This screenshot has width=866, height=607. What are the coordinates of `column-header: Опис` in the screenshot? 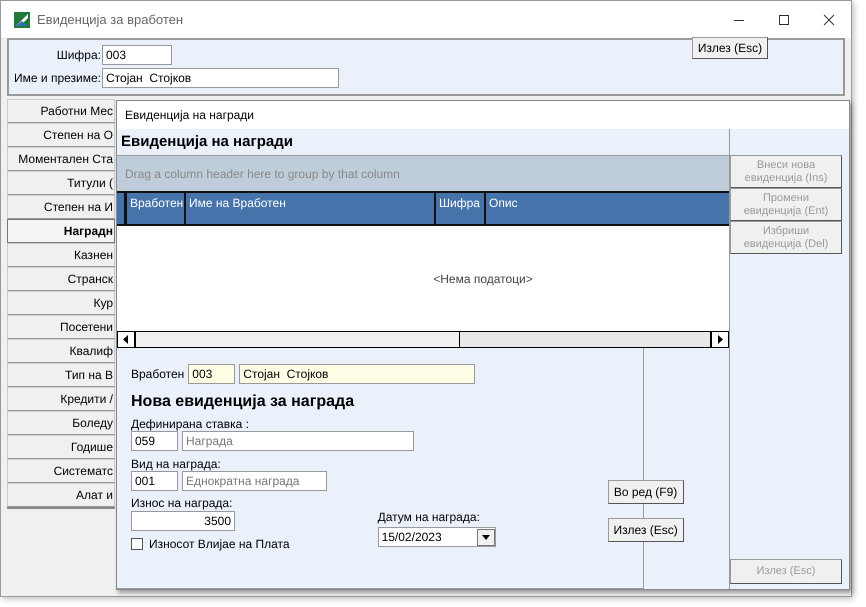 It's located at (607, 208).